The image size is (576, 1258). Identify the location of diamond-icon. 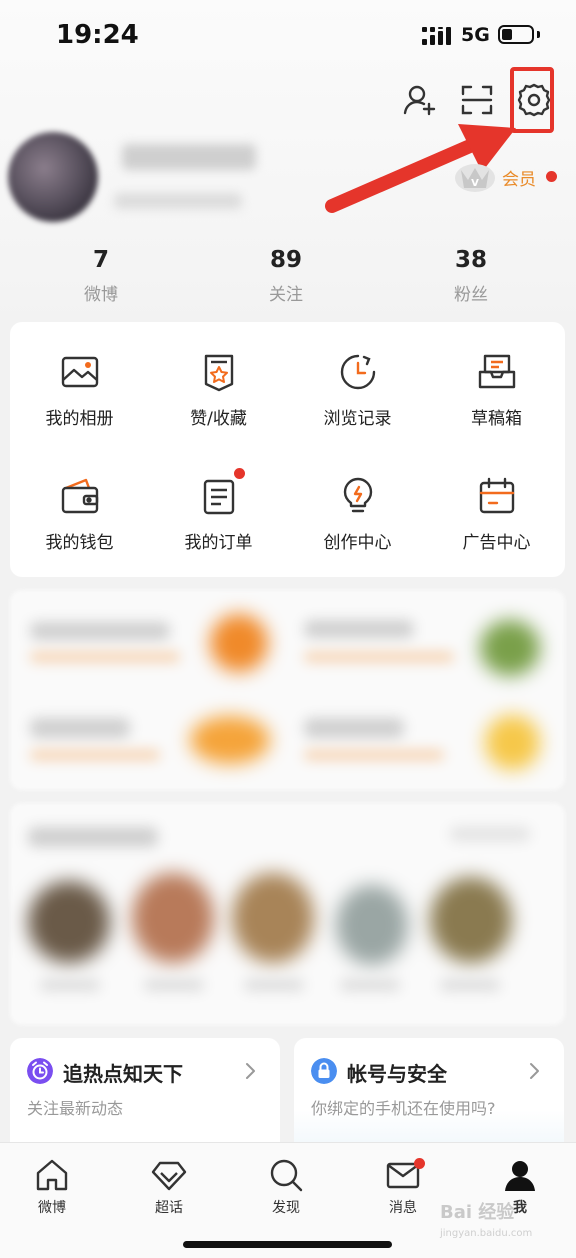
(169, 1176).